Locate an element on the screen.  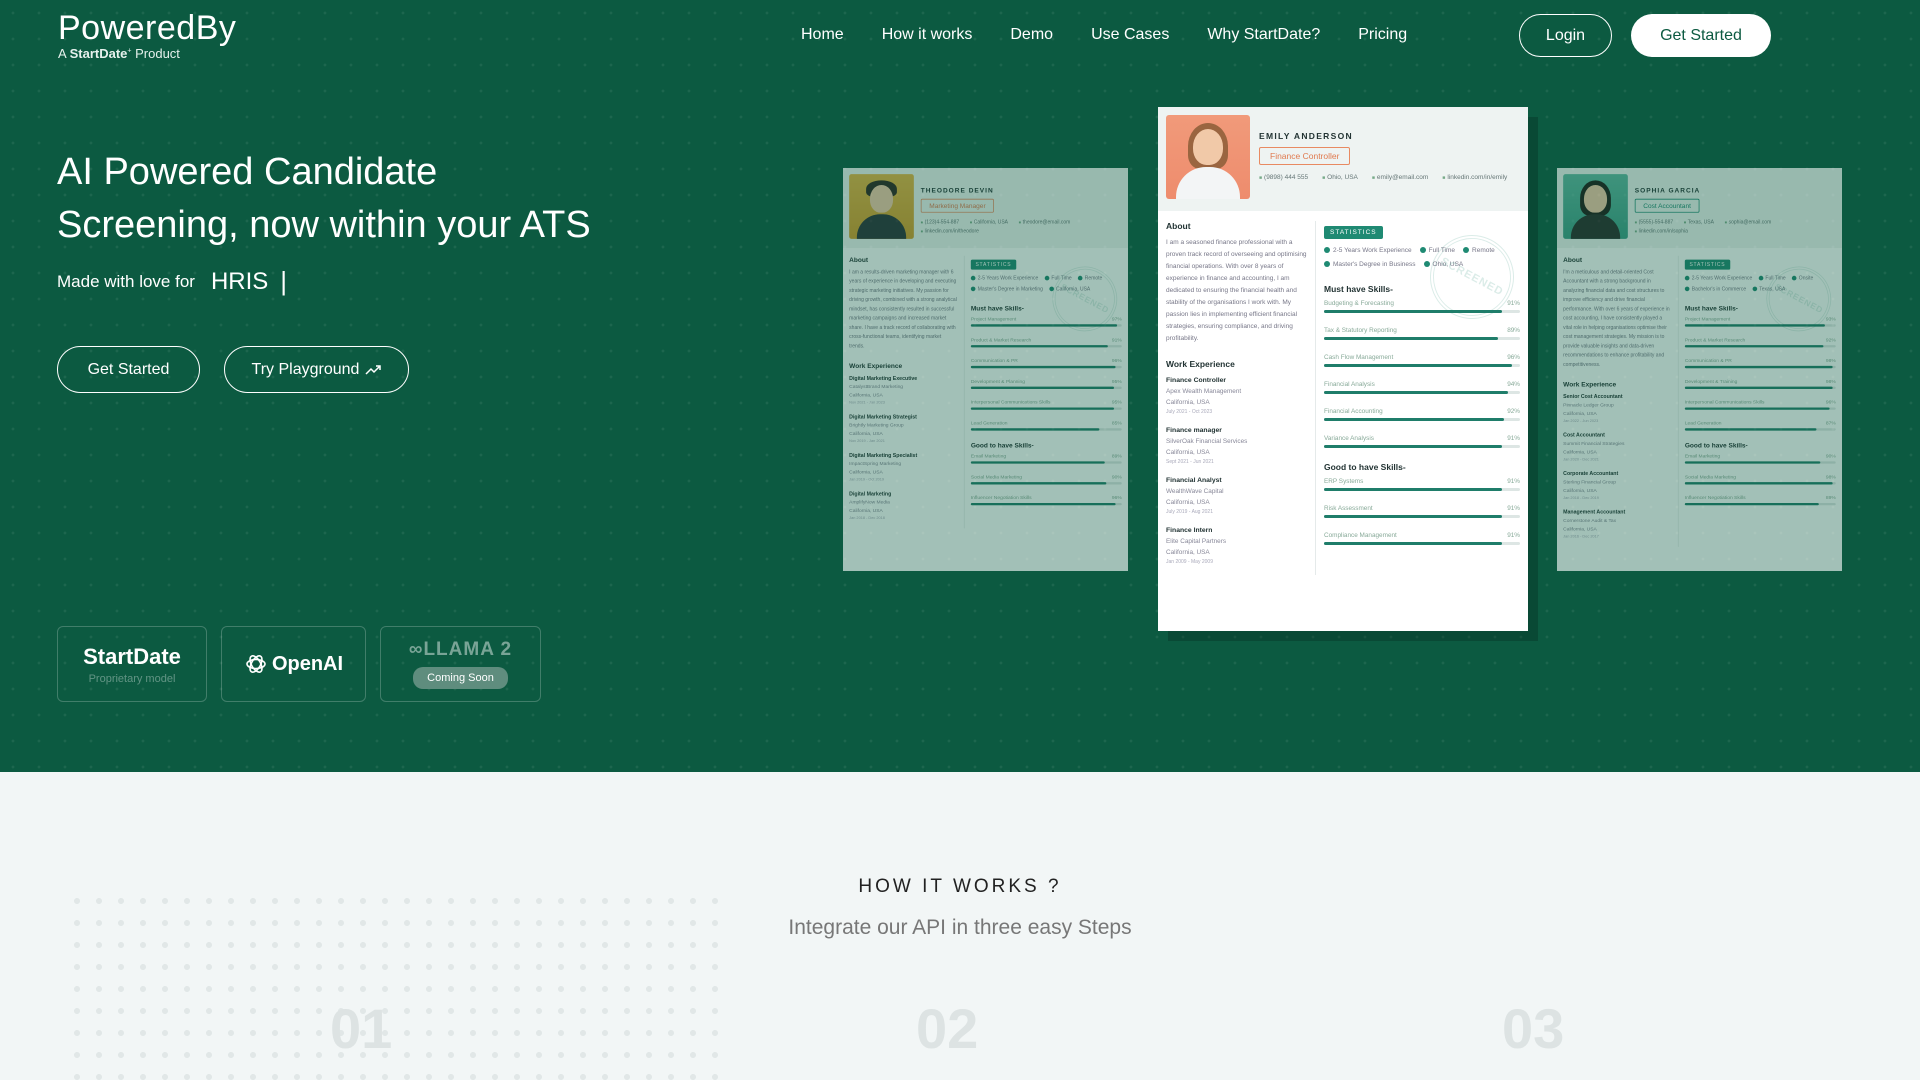
hero-tagline: Made with love for HRIS | is located at coordinates (172, 281).